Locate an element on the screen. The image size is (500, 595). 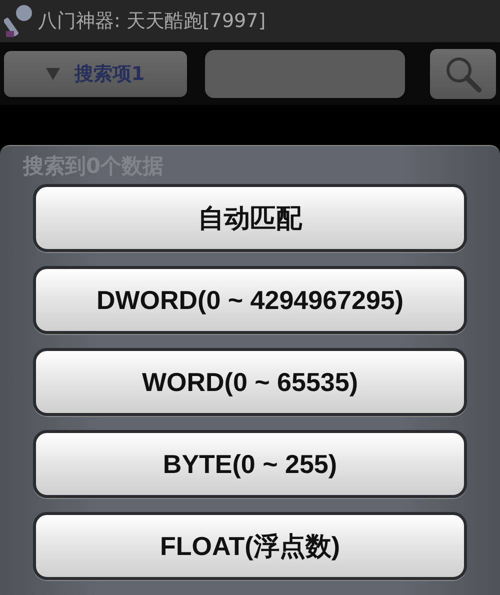
data-type-option: FLOAT(浮点数) is located at coordinates (250, 546).